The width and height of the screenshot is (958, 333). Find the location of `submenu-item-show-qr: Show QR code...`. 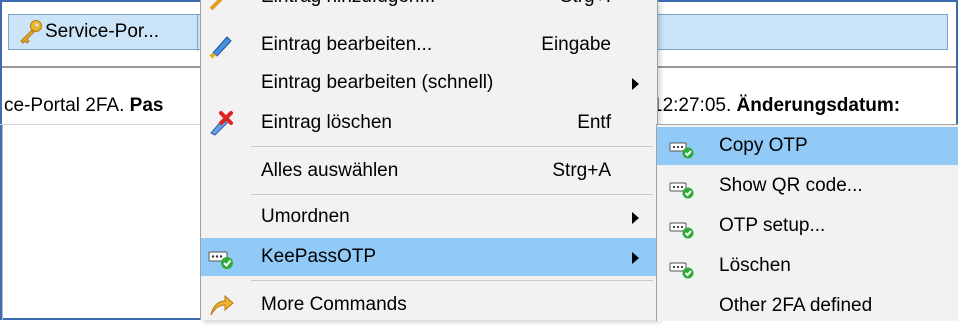

submenu-item-show-qr: Show QR code... is located at coordinates (807, 186).